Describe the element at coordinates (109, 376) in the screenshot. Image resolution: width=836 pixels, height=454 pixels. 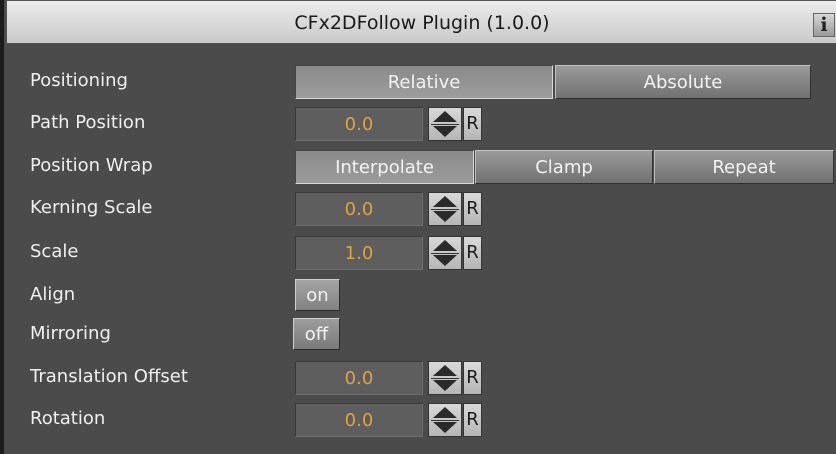
I see `translation-offset-label: Translation Offset` at that location.